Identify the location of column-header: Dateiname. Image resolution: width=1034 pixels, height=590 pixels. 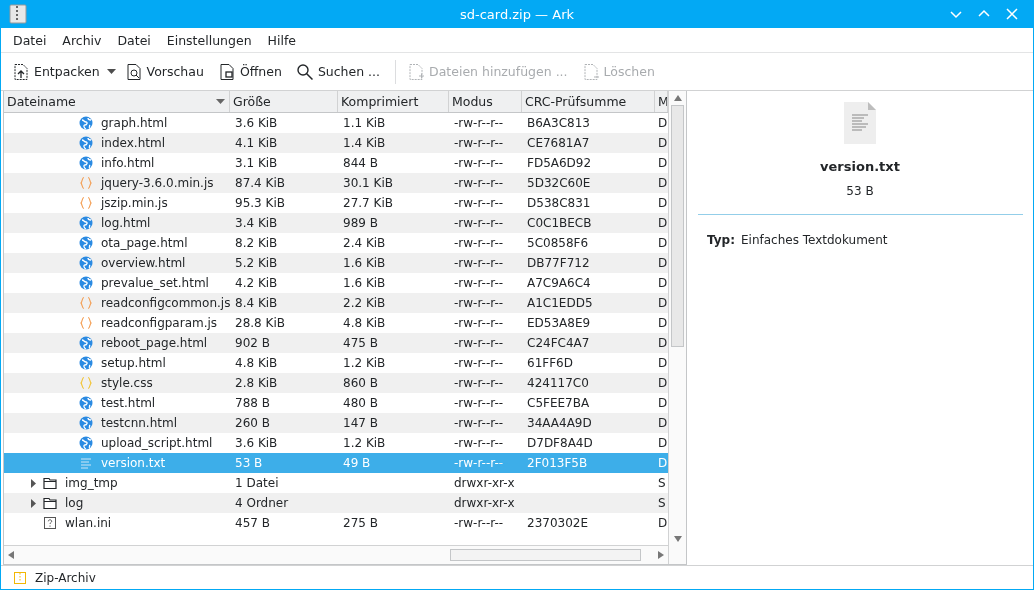
(117, 101).